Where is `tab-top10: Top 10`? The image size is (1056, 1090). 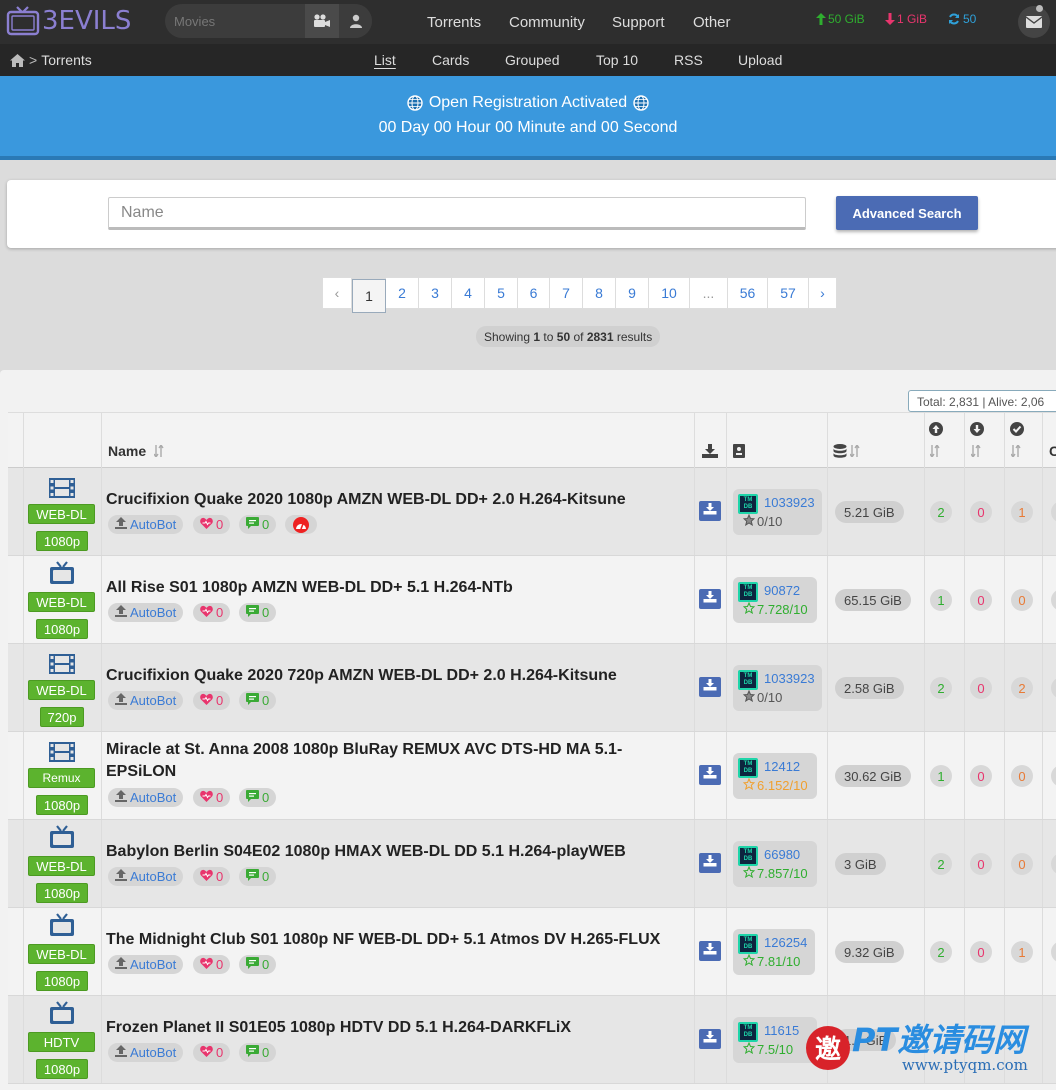 tab-top10: Top 10 is located at coordinates (617, 60).